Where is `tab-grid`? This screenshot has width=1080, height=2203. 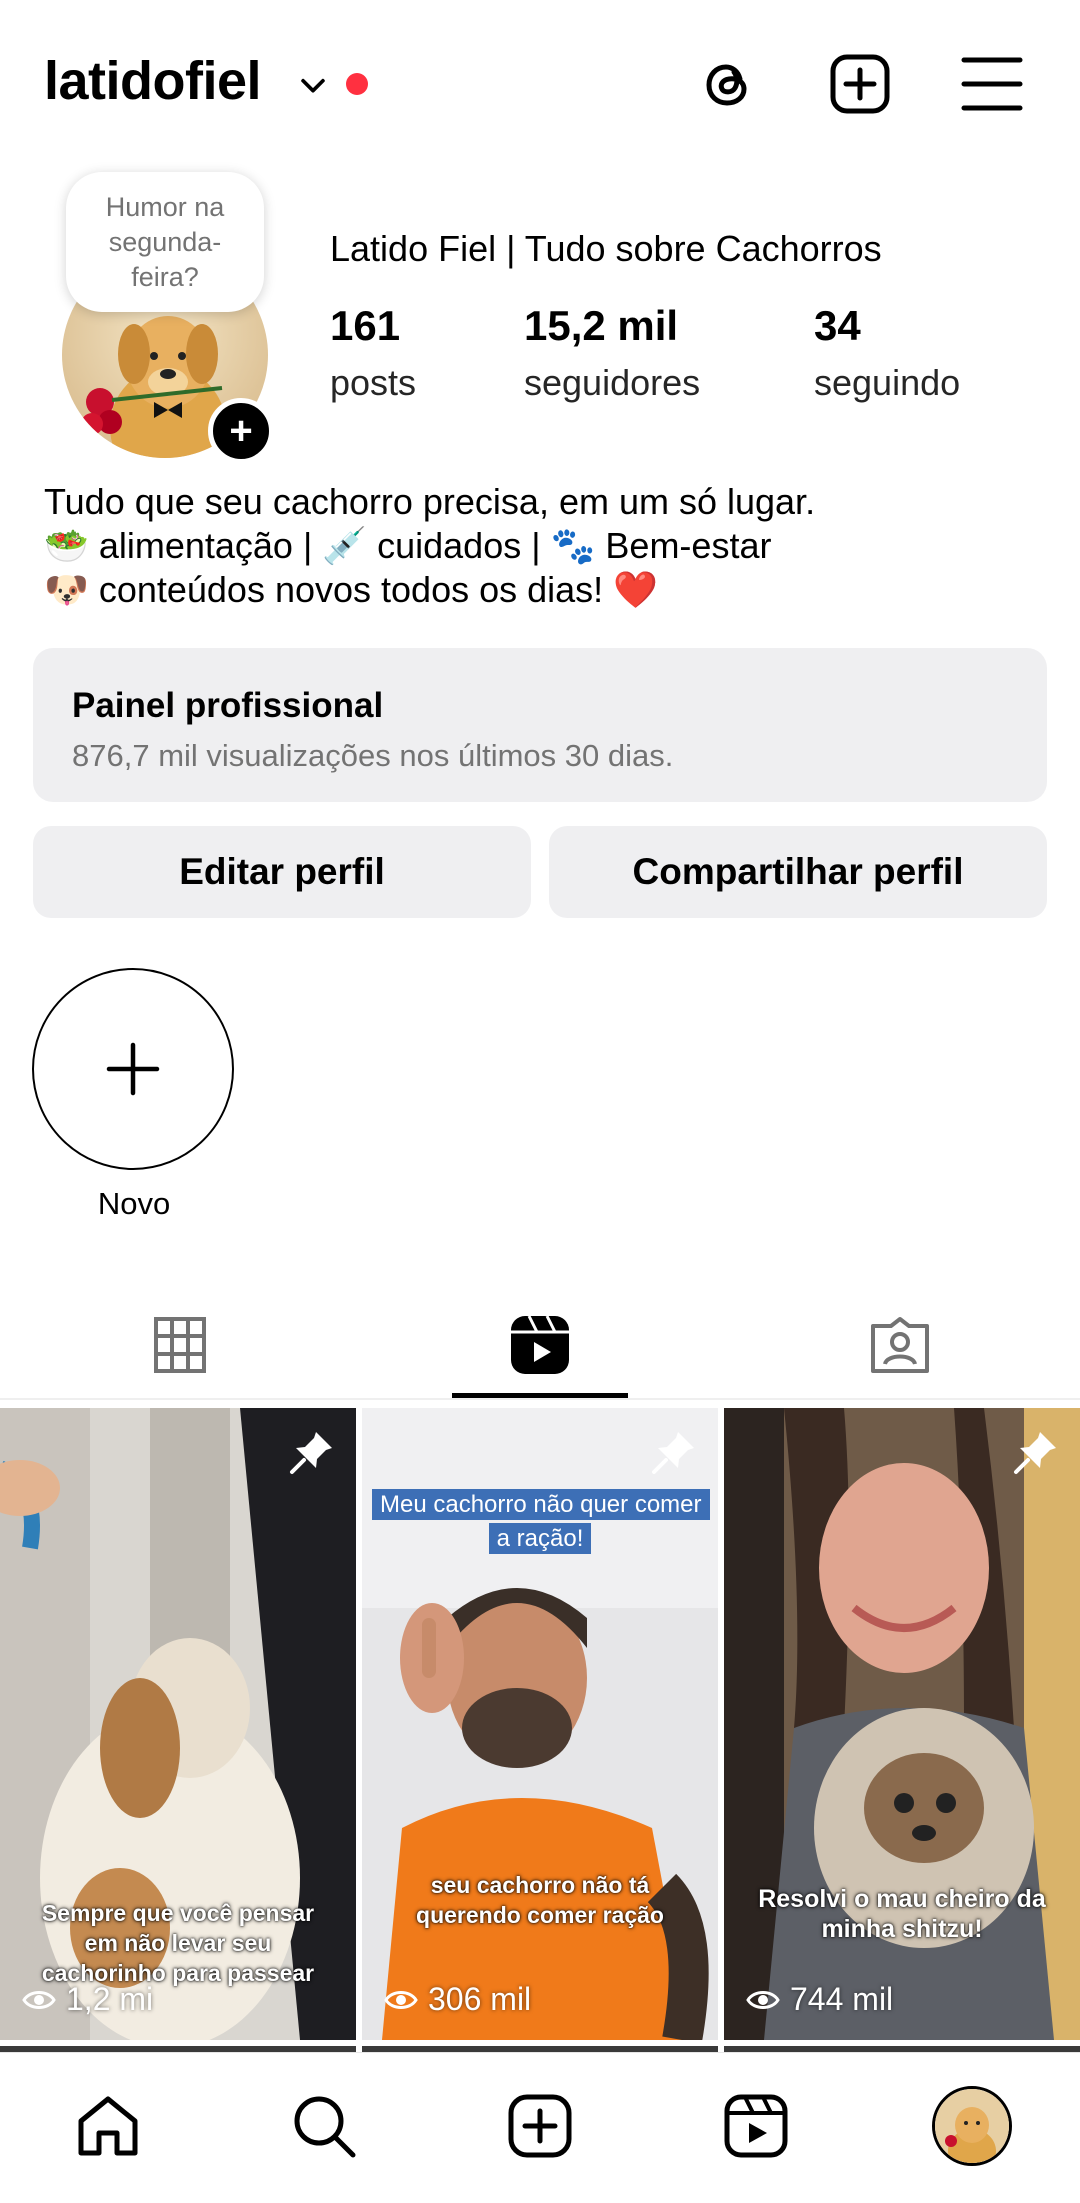
tab-grid is located at coordinates (180, 1345).